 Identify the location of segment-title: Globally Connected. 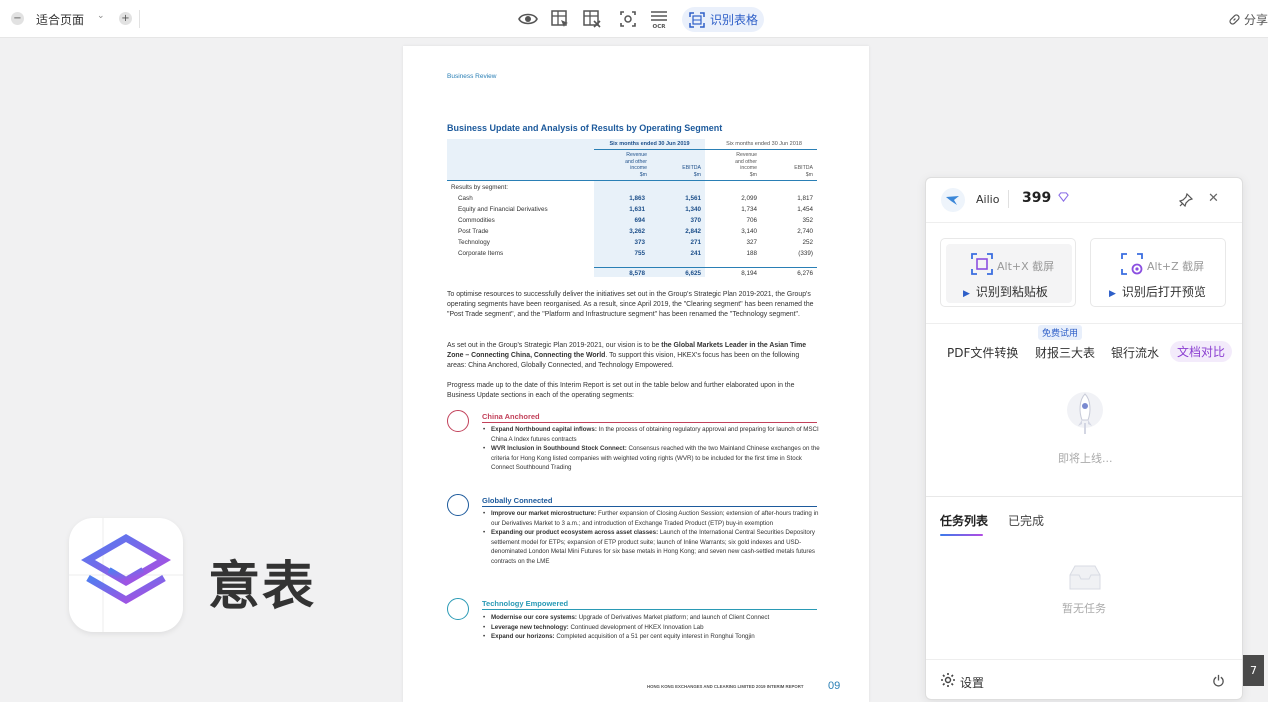
(517, 500).